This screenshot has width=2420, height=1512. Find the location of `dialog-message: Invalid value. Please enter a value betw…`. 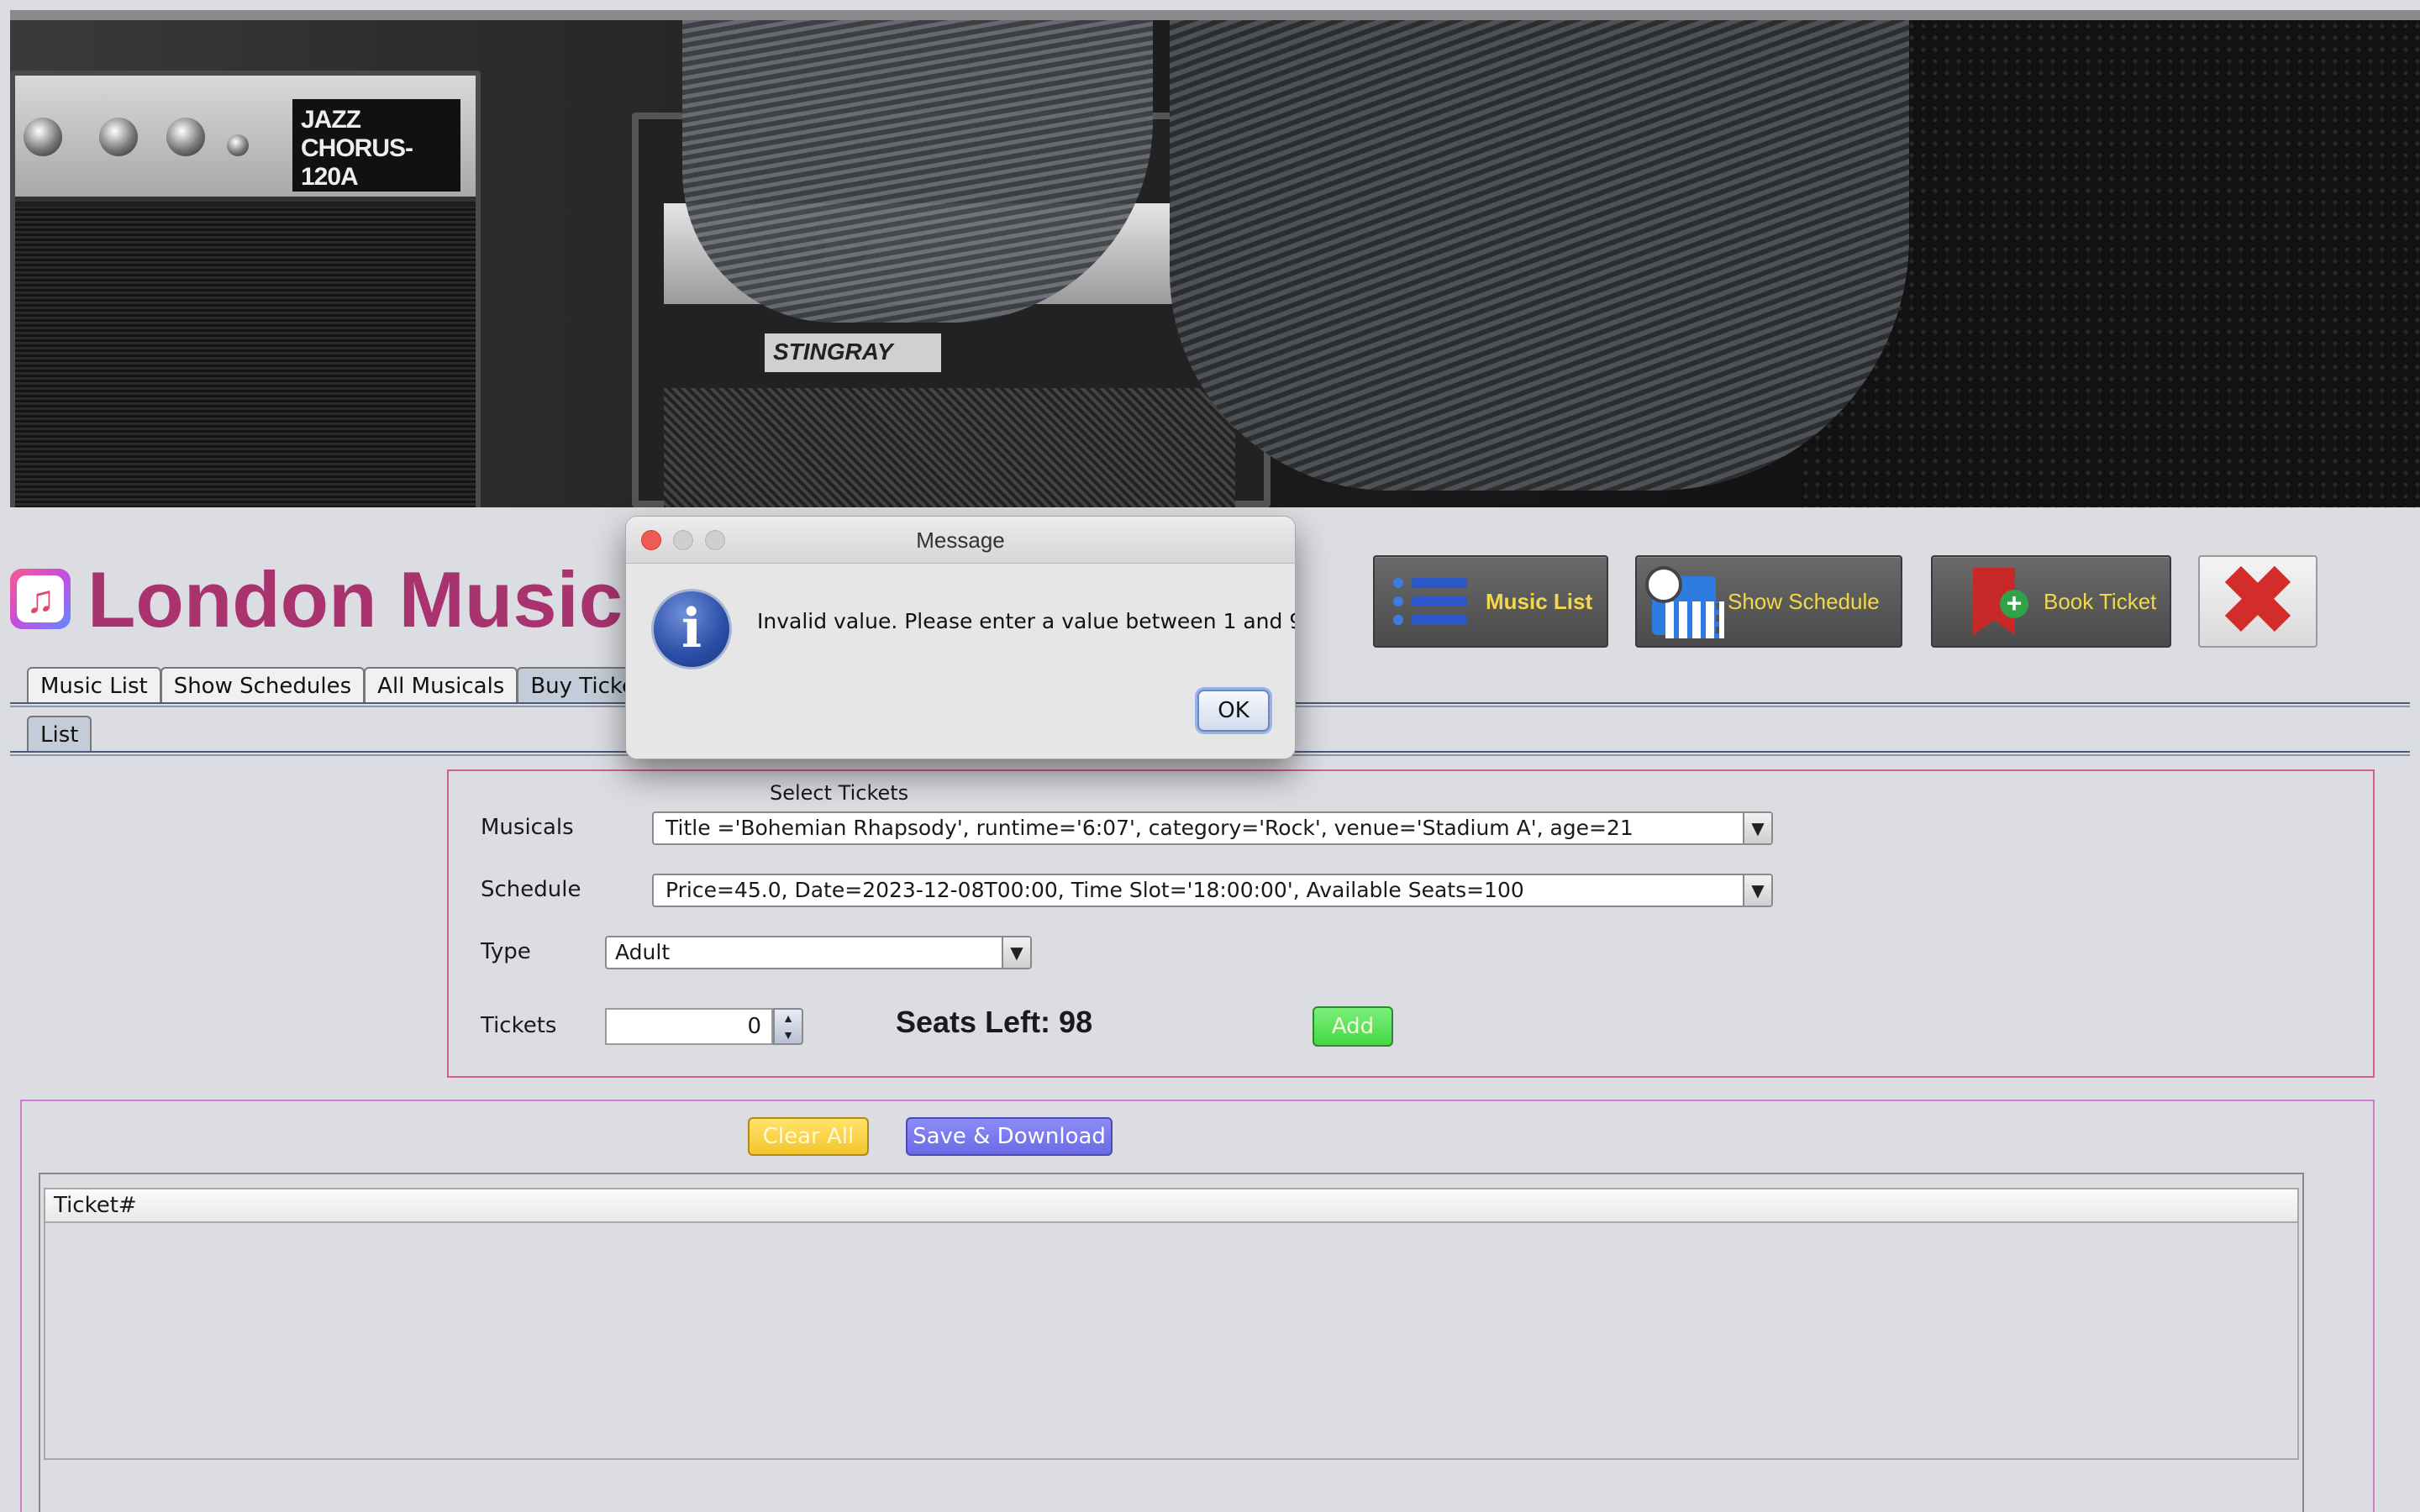

dialog-message: Invalid value. Please enter a value betw… is located at coordinates (1026, 621).